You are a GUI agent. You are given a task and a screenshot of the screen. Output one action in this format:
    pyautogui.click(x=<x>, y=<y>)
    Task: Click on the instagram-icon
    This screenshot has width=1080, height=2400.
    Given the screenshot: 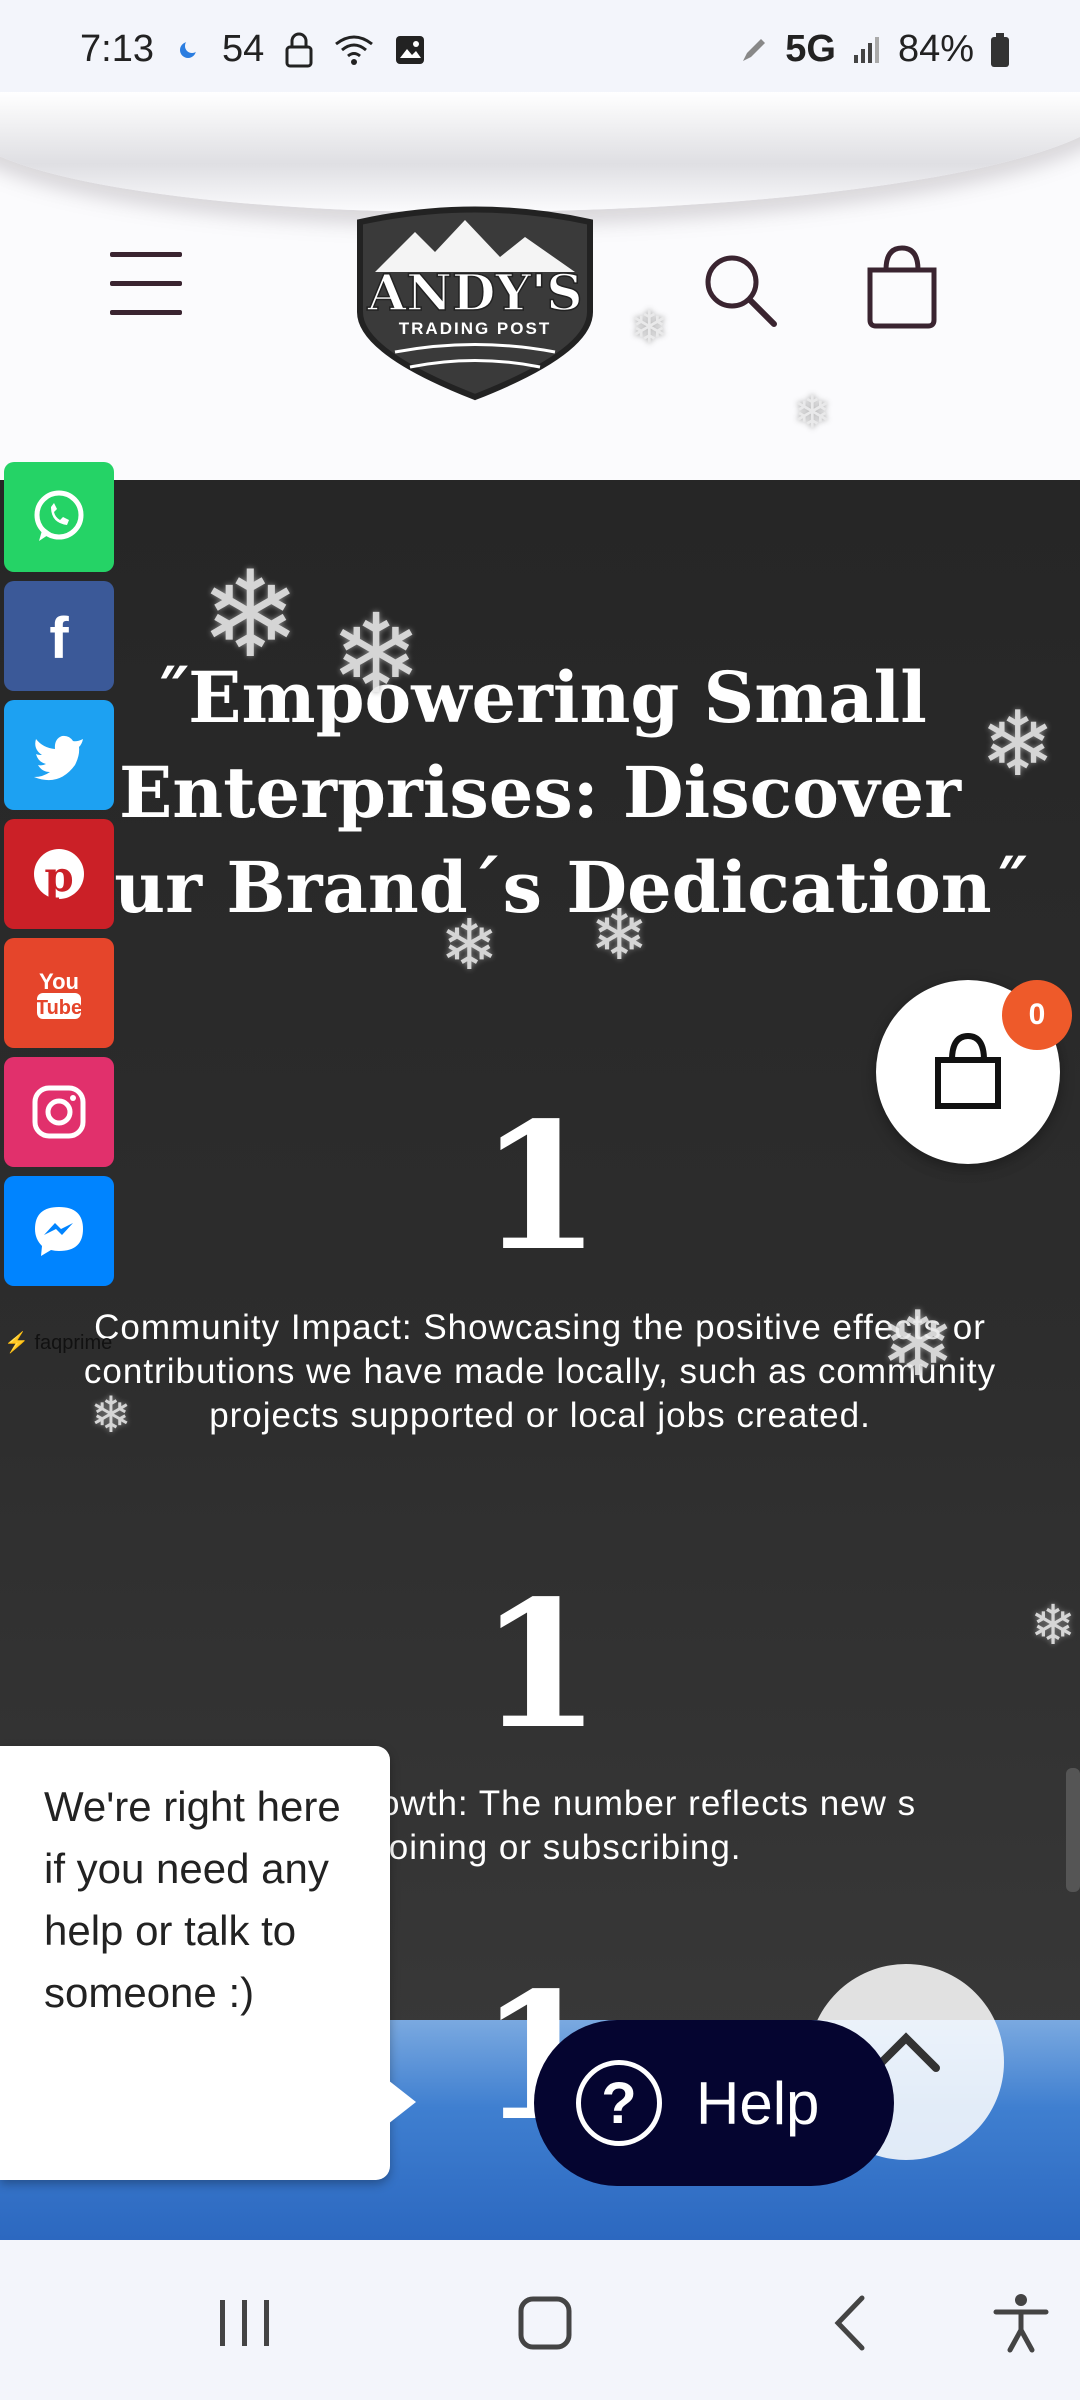 What is the action you would take?
    pyautogui.click(x=59, y=1112)
    